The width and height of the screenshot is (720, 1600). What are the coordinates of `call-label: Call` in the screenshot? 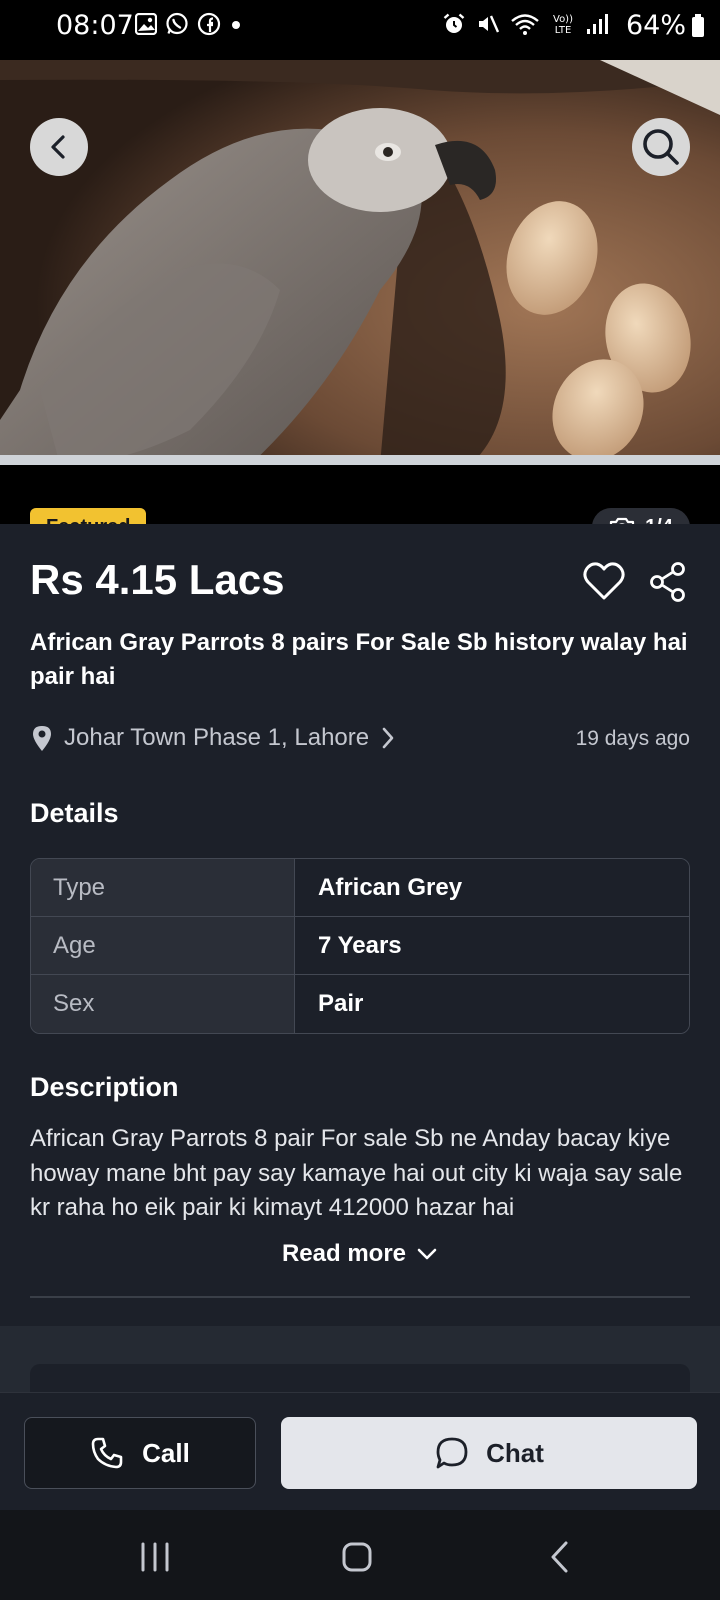 It's located at (166, 1452).